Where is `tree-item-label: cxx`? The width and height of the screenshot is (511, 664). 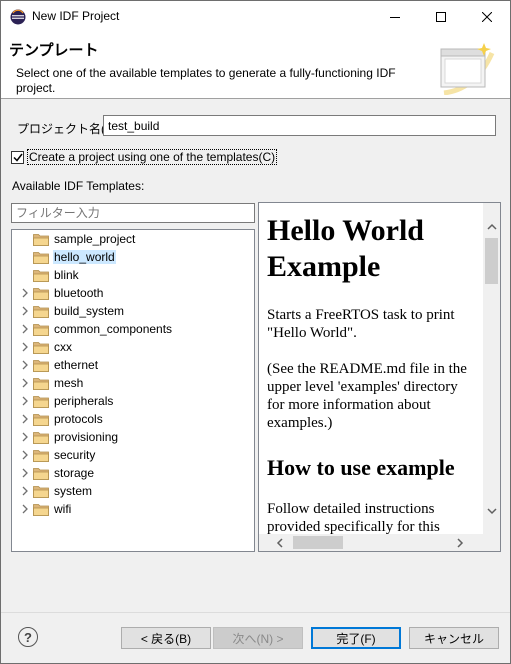 tree-item-label: cxx is located at coordinates (63, 347).